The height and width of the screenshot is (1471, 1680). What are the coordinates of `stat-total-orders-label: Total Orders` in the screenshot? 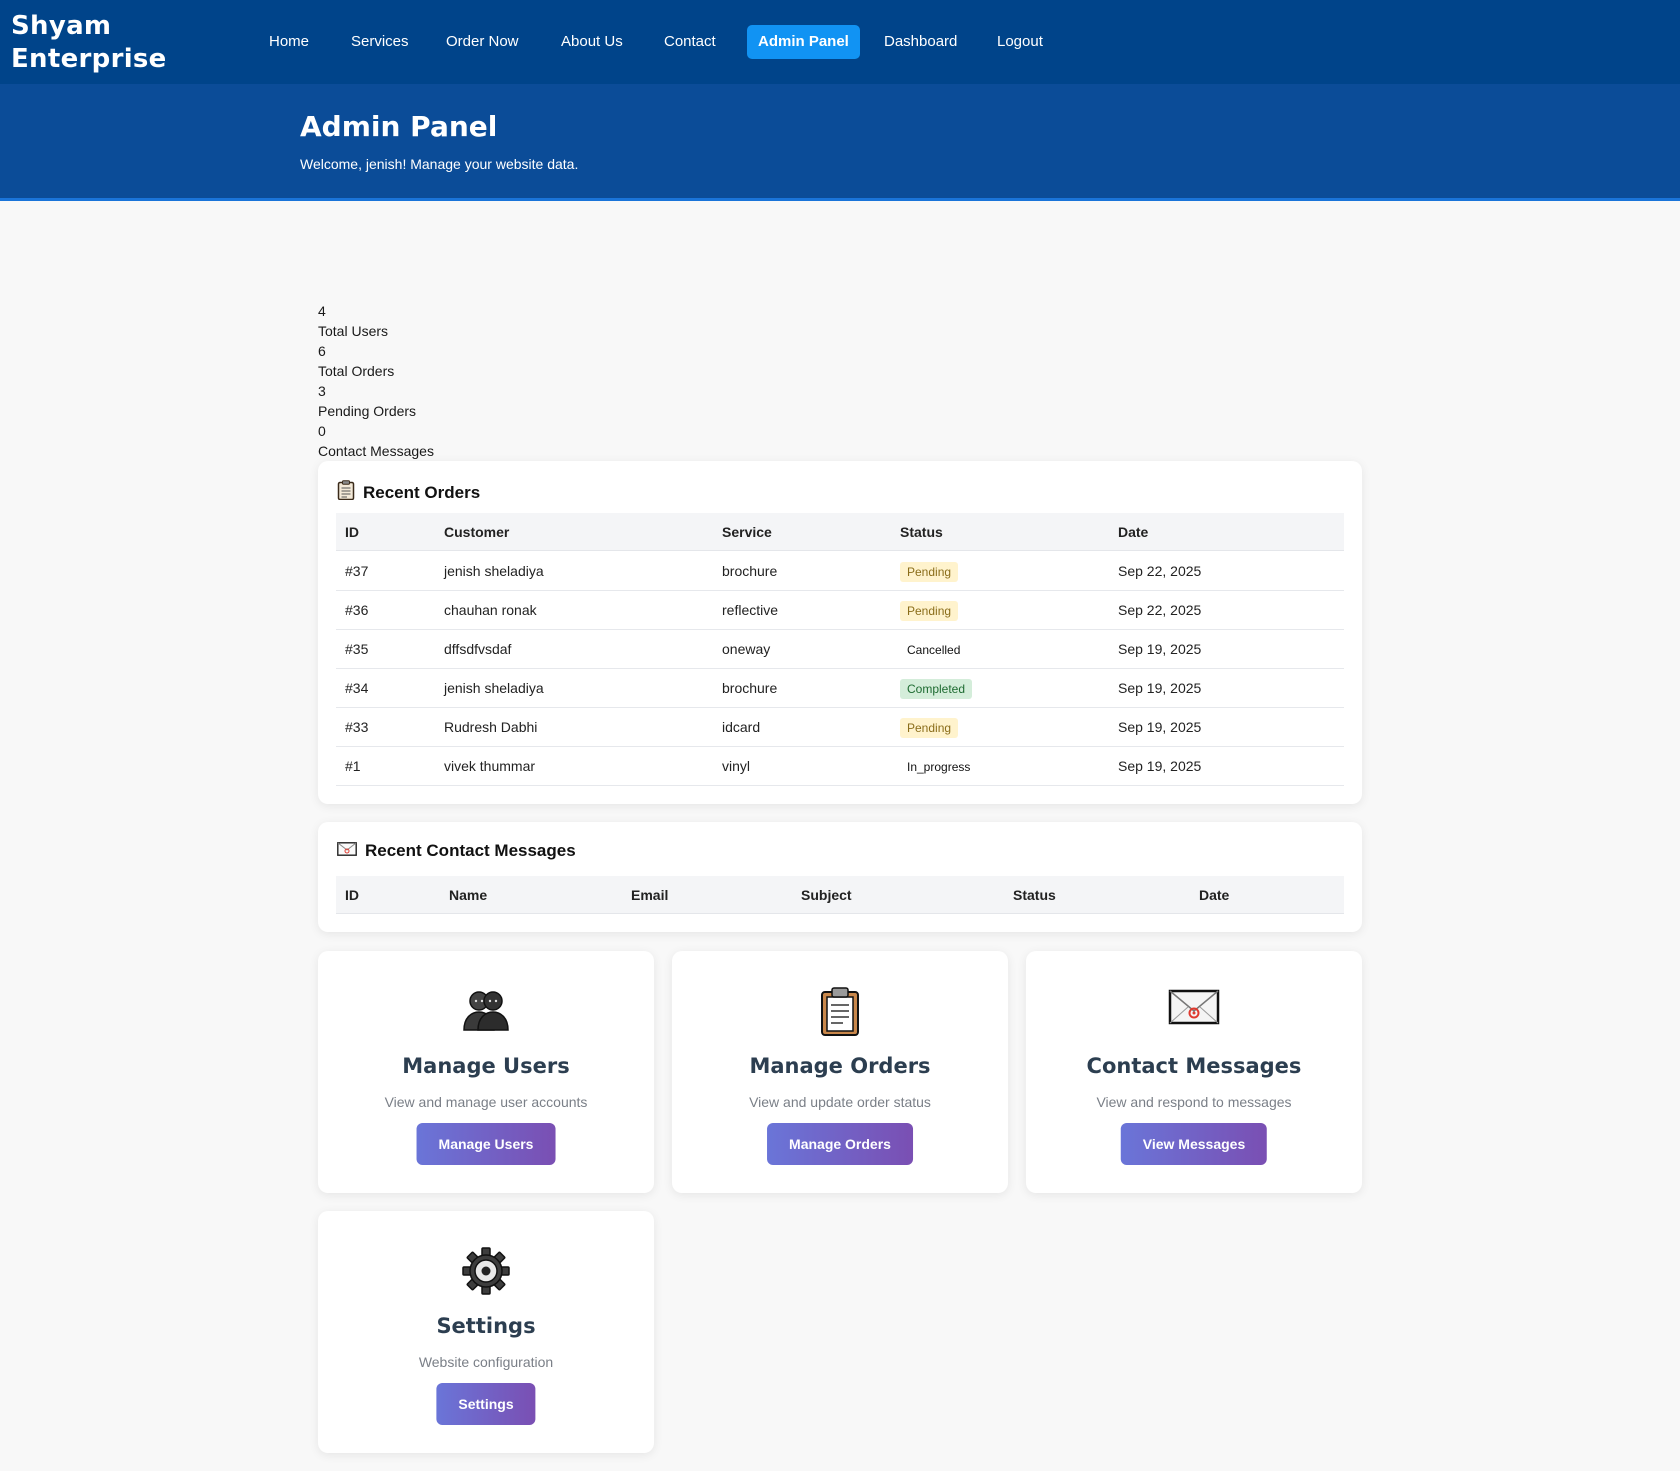 It's located at (356, 371).